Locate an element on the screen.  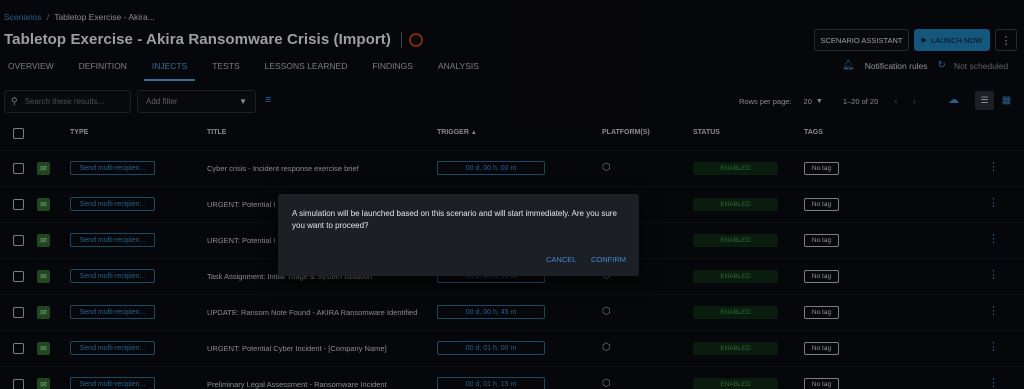
confirm-button: CONFIRM is located at coordinates (608, 259).